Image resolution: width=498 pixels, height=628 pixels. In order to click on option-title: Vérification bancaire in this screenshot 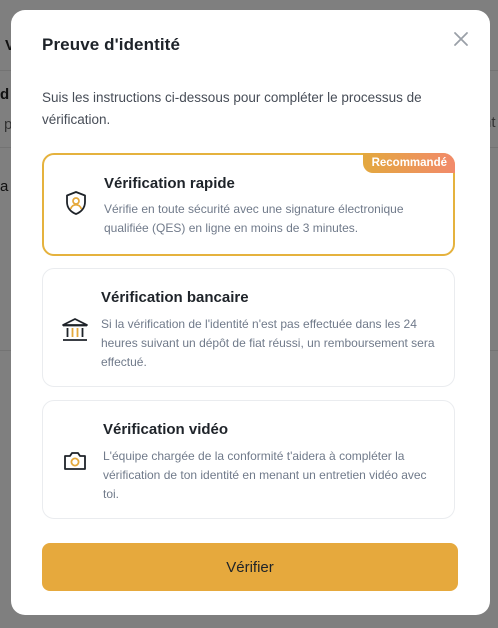, I will do `click(175, 297)`.